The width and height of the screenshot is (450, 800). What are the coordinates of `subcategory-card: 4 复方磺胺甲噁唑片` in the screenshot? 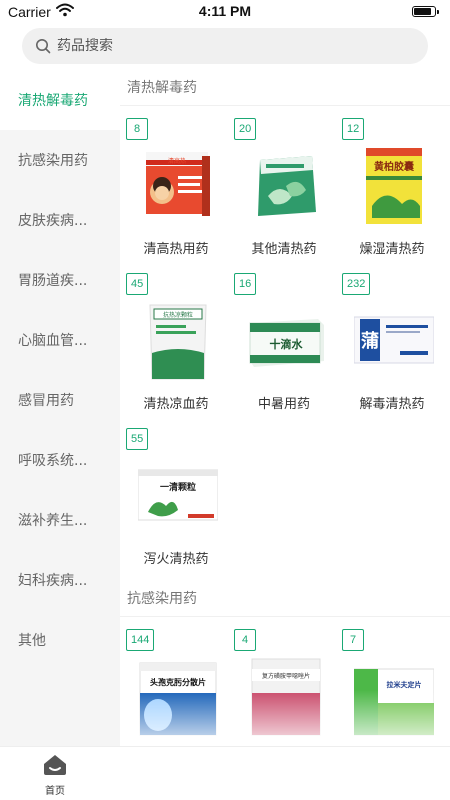 It's located at (282, 686).